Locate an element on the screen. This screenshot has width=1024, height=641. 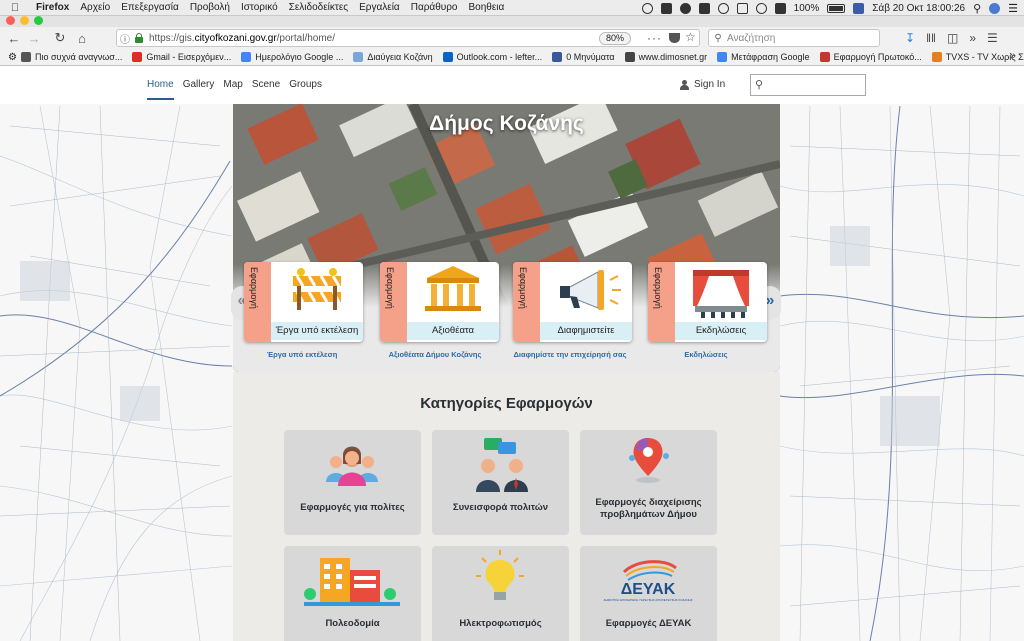
menu-help: Βοηθεια is located at coordinates (486, 7).